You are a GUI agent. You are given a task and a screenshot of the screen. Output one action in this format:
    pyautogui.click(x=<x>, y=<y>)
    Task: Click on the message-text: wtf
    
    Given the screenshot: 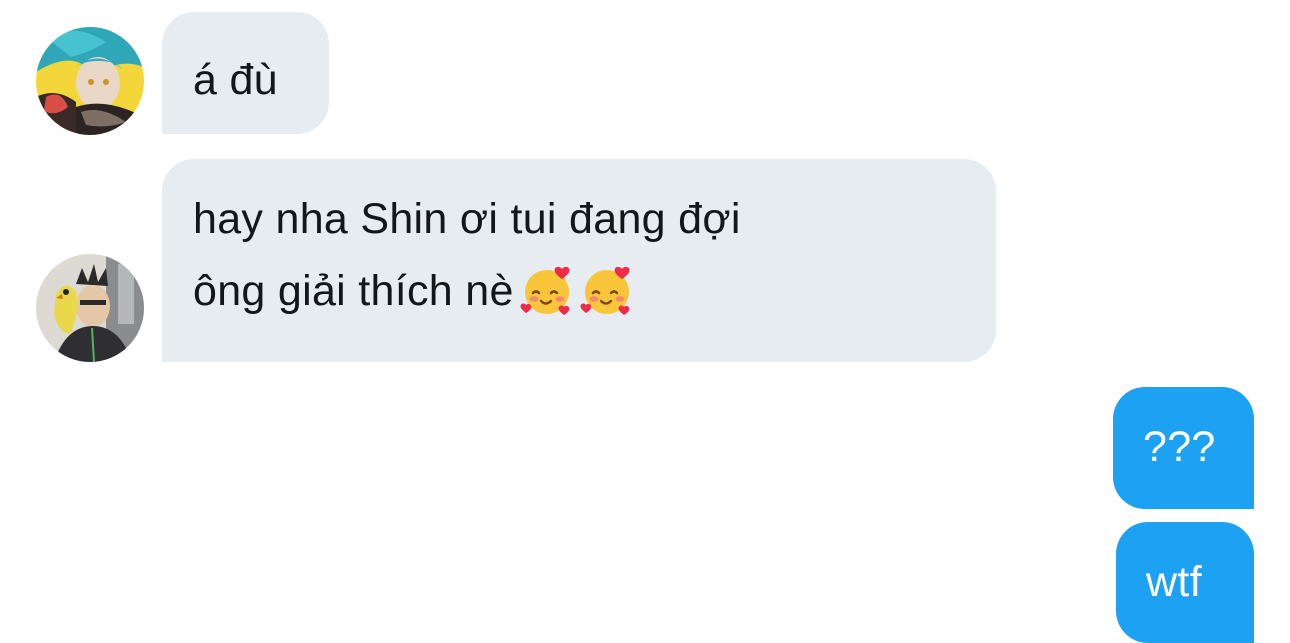 What is the action you would take?
    pyautogui.click(x=1174, y=582)
    